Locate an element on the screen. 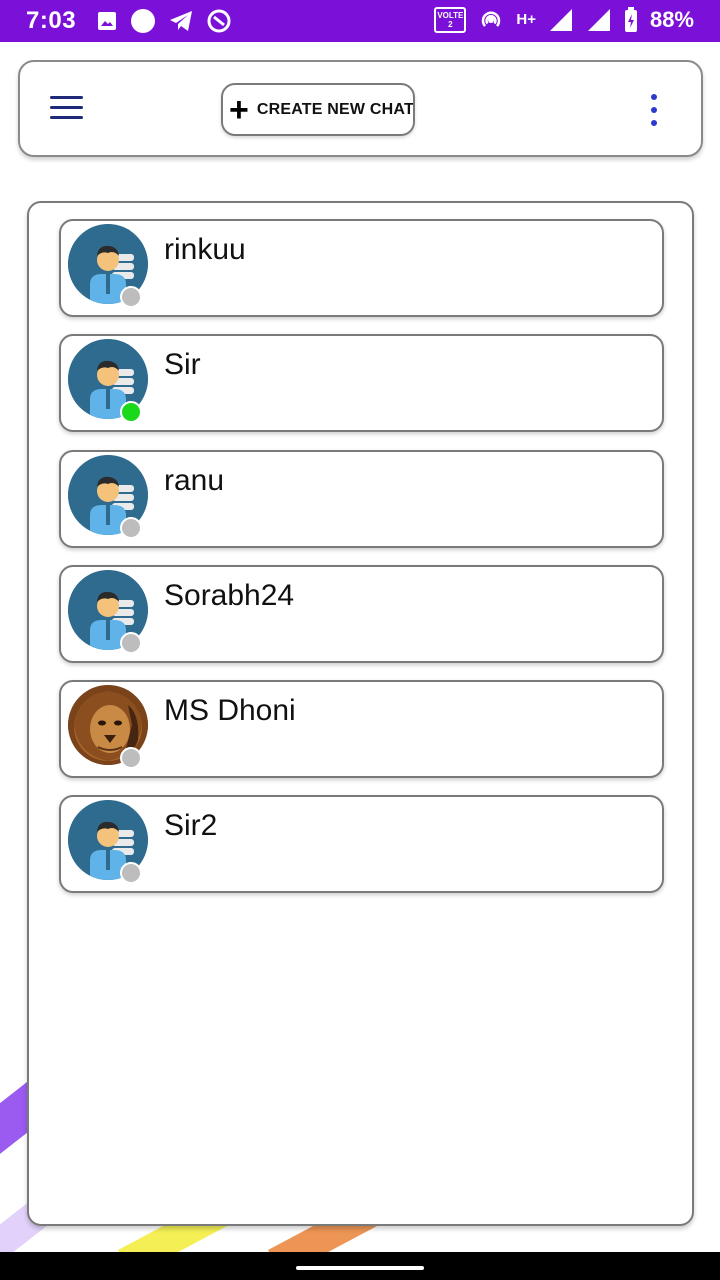 The height and width of the screenshot is (1280, 720). chat-item: Sir is located at coordinates (361, 383).